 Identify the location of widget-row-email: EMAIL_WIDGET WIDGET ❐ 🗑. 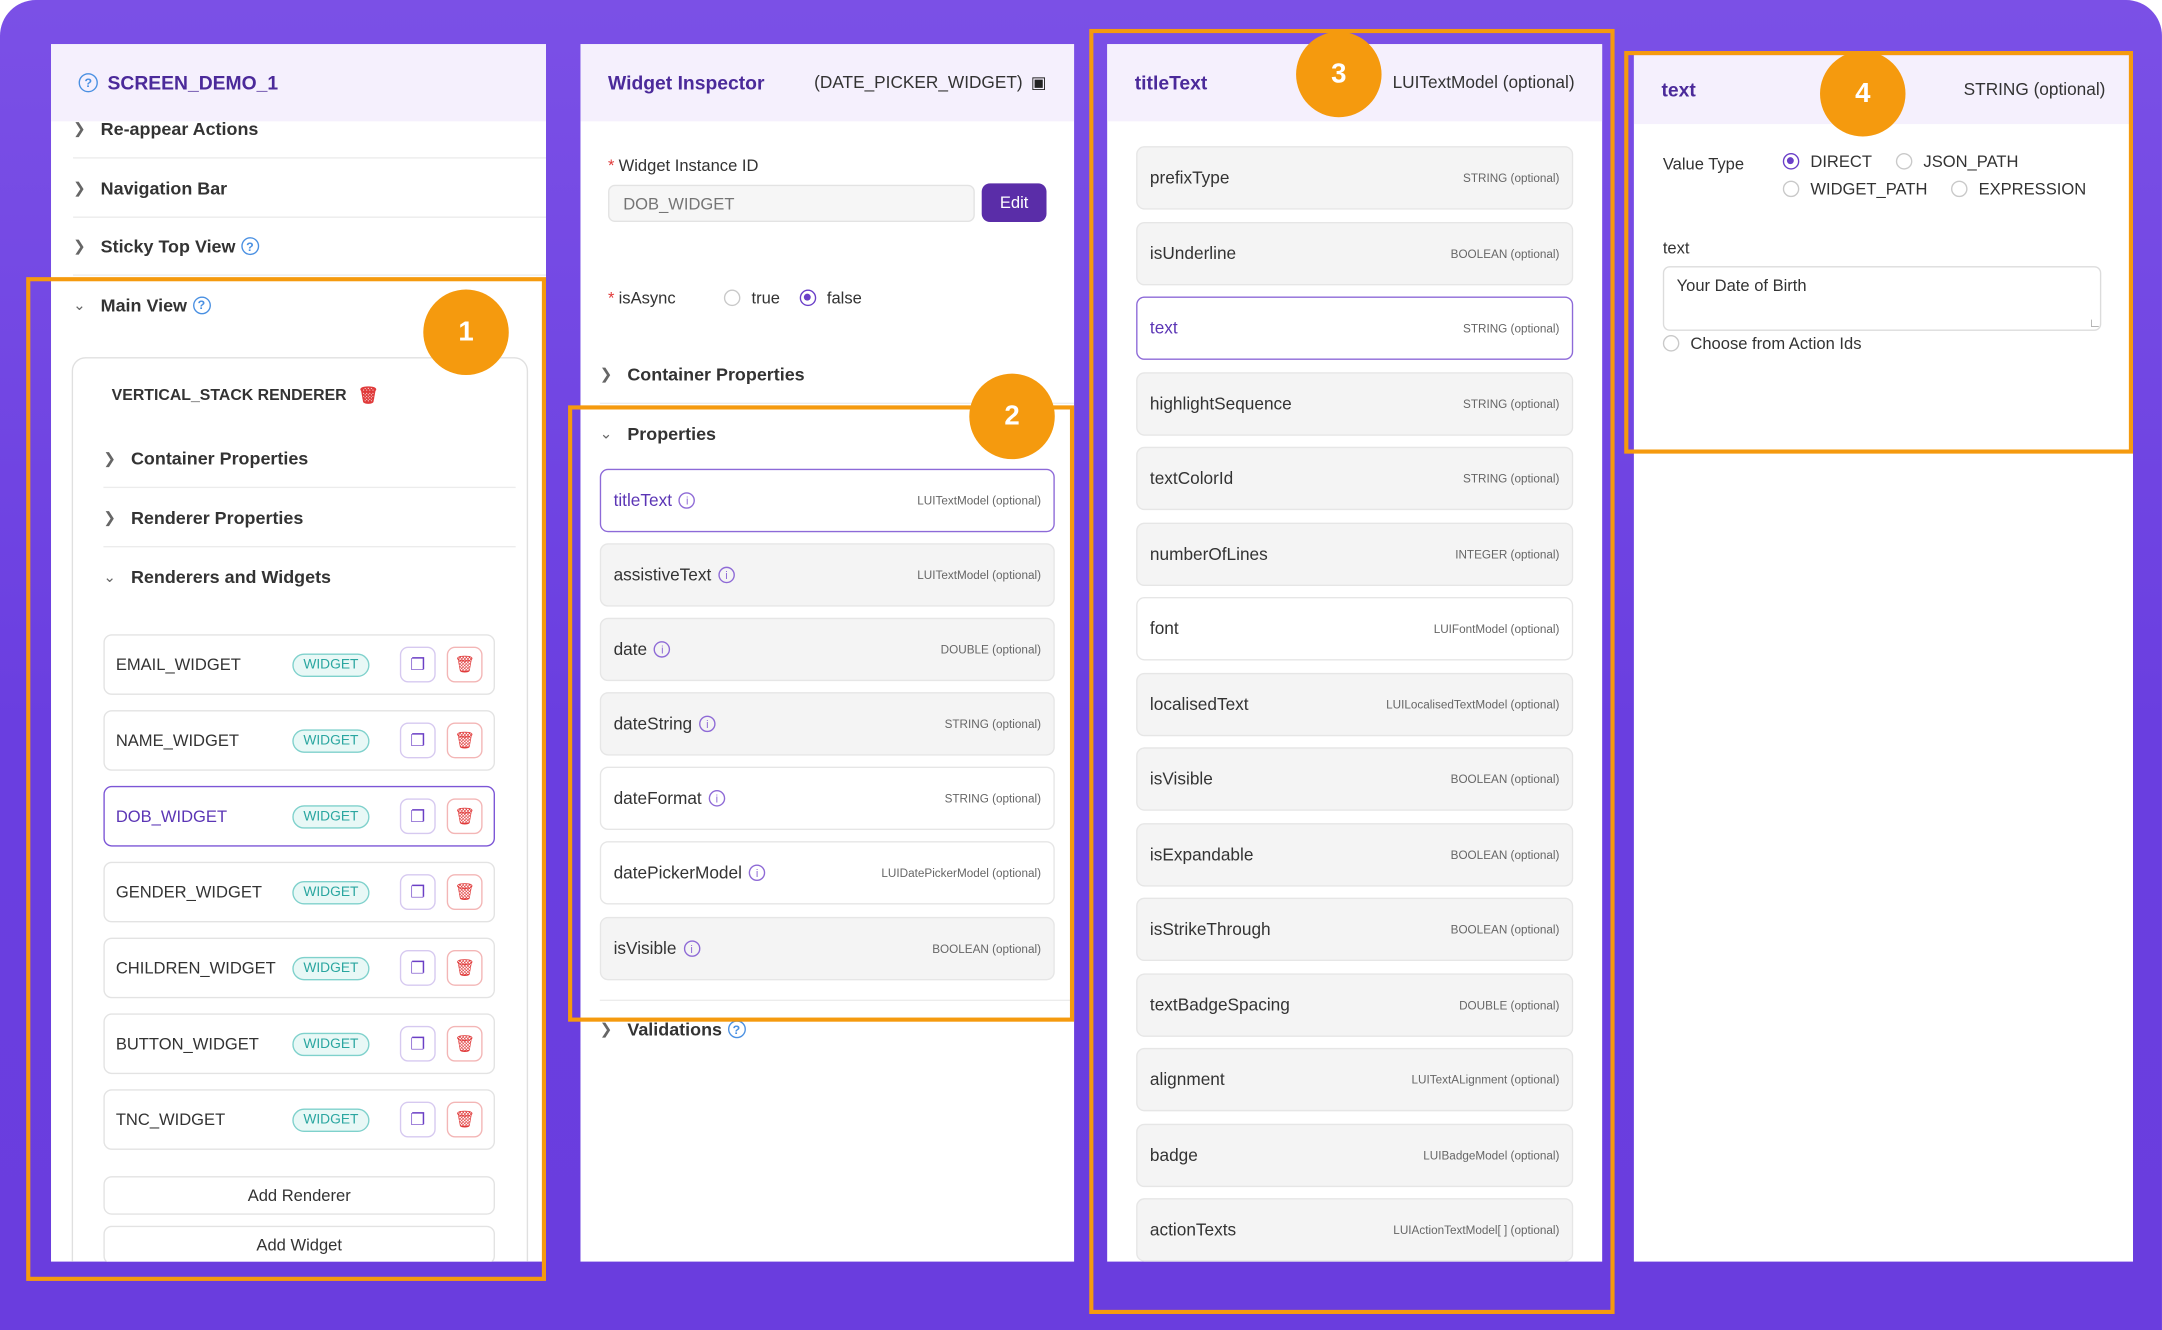
(299, 664).